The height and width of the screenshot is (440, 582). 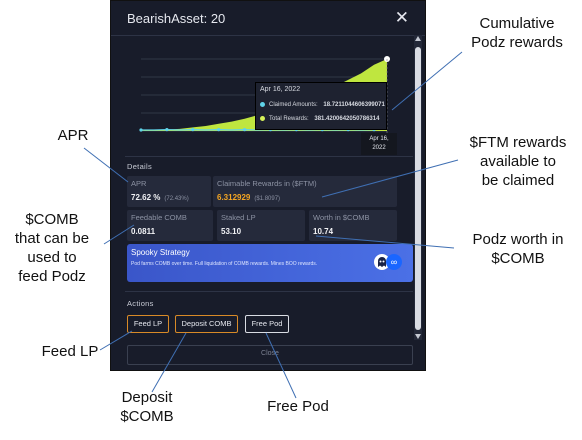 I want to click on annotation-feed-lp: Feed LP, so click(x=70, y=351).